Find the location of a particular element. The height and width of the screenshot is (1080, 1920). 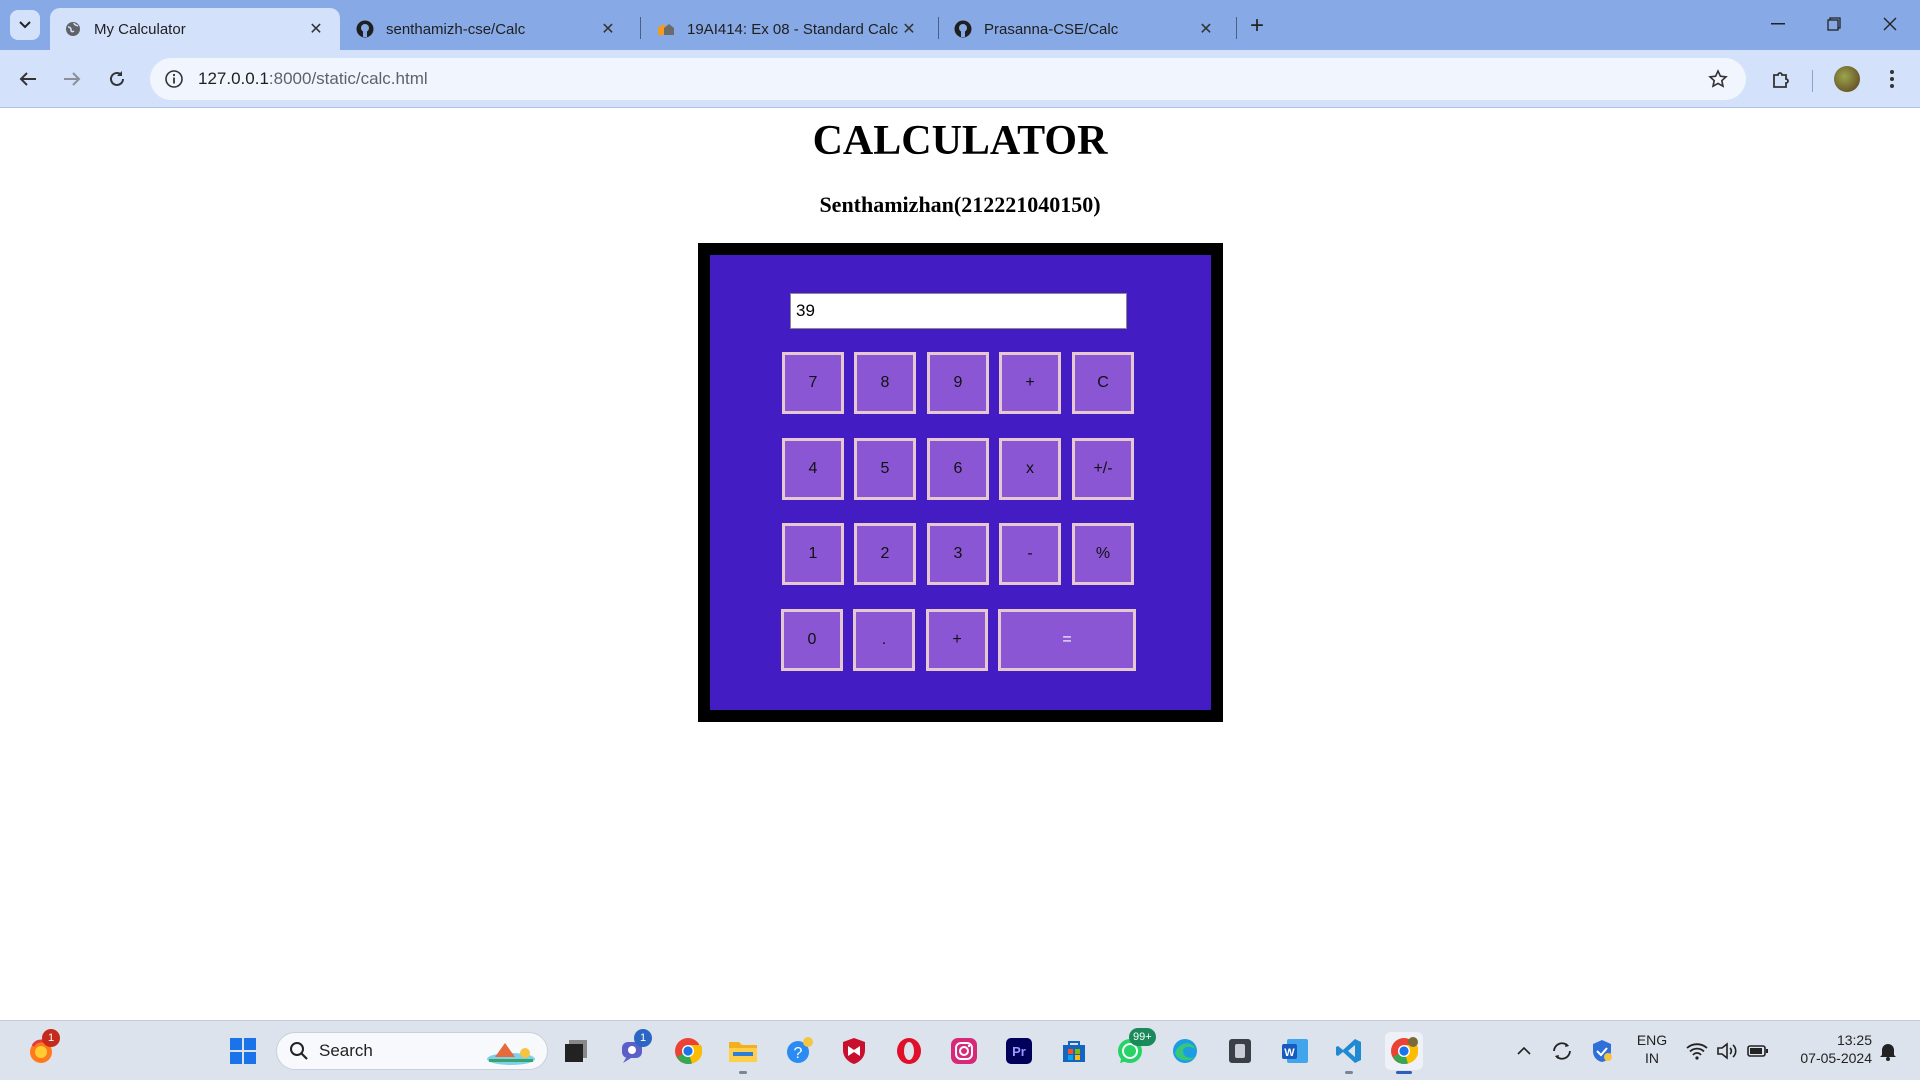

wifi-icon is located at coordinates (1697, 1051).